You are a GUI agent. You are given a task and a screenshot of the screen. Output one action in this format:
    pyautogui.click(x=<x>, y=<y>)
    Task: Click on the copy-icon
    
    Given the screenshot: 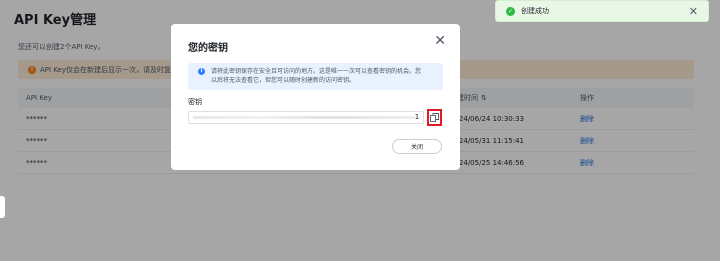 What is the action you would take?
    pyautogui.click(x=434, y=117)
    